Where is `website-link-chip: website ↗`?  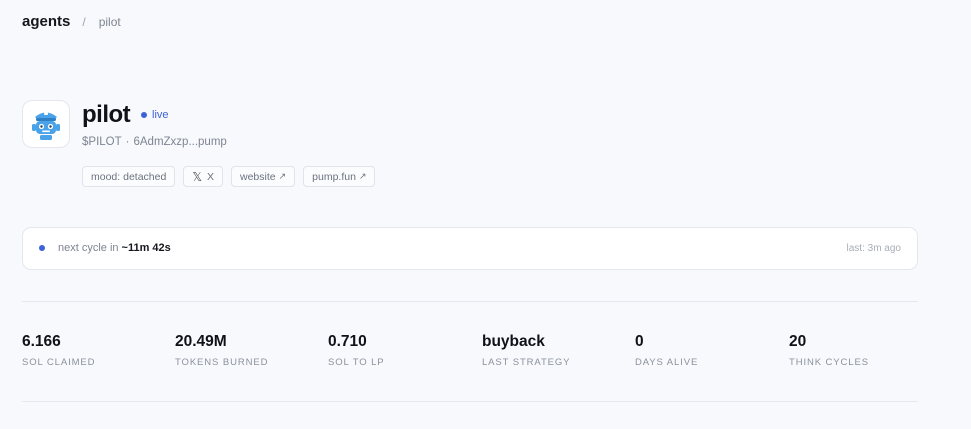
website-link-chip: website ↗ is located at coordinates (263, 176).